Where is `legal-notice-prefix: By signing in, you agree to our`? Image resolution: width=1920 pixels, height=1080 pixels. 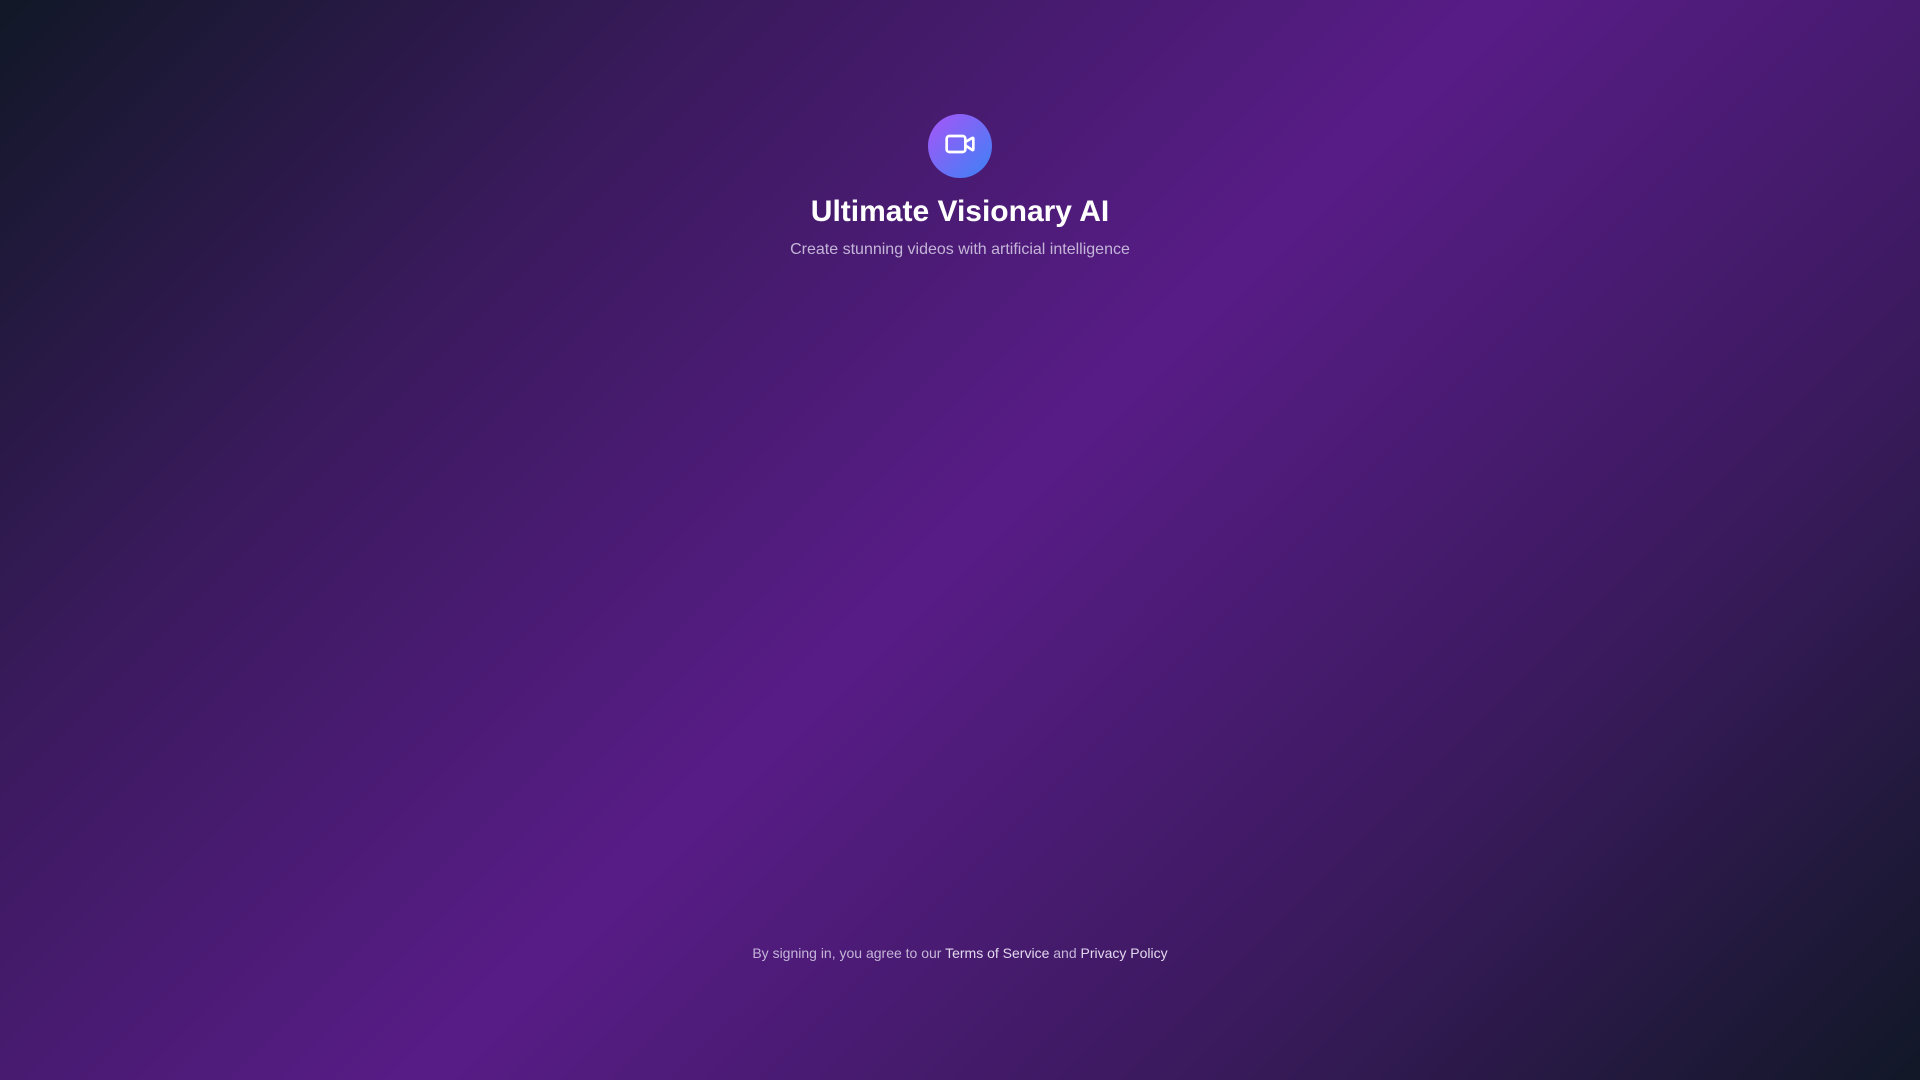 legal-notice-prefix: By signing in, you agree to our is located at coordinates (849, 953).